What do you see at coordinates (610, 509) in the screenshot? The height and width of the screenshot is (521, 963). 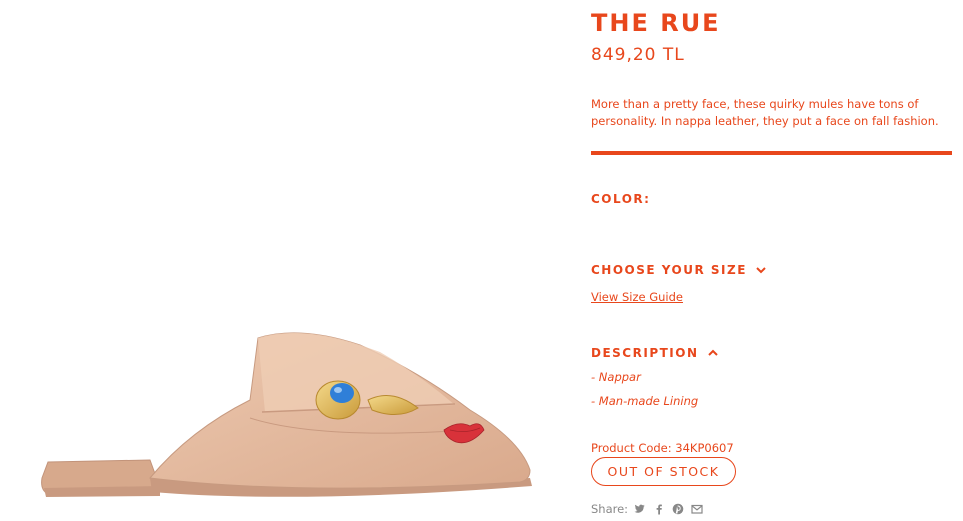 I see `share-label: Share:` at bounding box center [610, 509].